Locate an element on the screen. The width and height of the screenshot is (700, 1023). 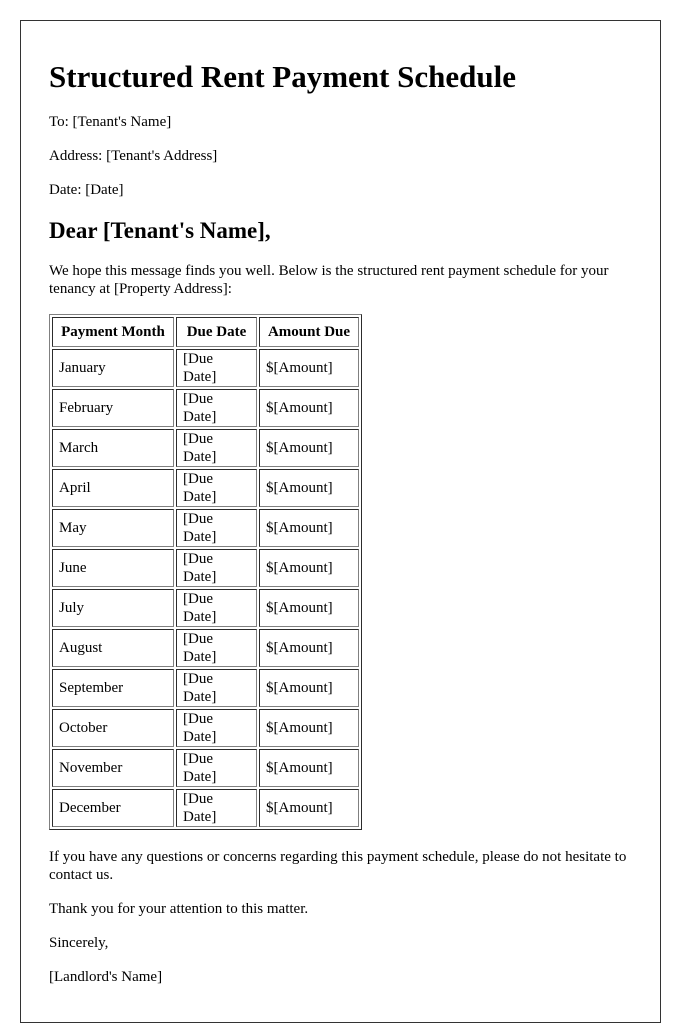
table-row: March [Due Date] $[Amount] is located at coordinates (205, 448).